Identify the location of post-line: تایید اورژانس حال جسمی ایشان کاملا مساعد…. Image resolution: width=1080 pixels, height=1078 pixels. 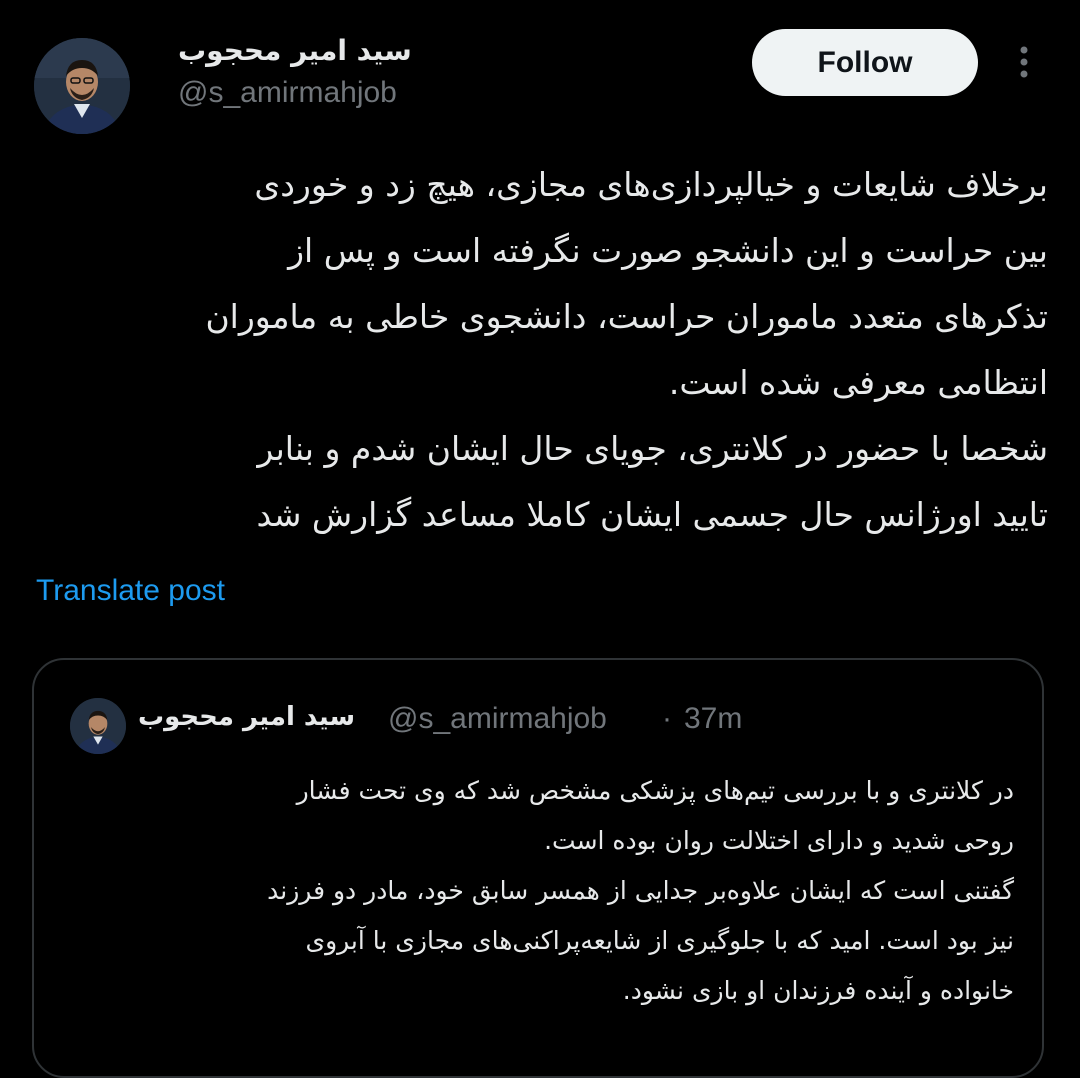
(652, 514).